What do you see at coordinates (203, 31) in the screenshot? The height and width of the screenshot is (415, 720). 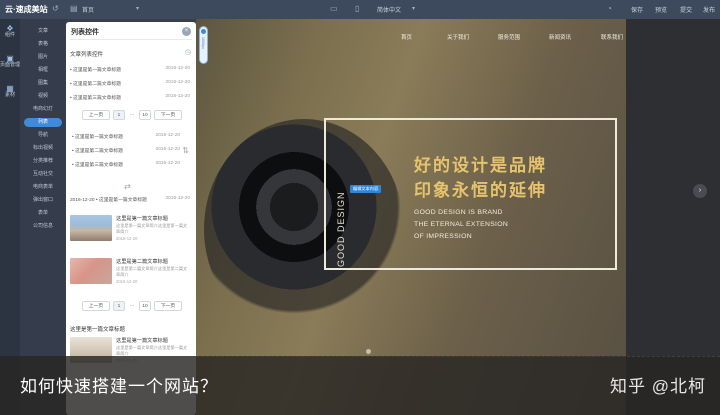 I see `slider-handle` at bounding box center [203, 31].